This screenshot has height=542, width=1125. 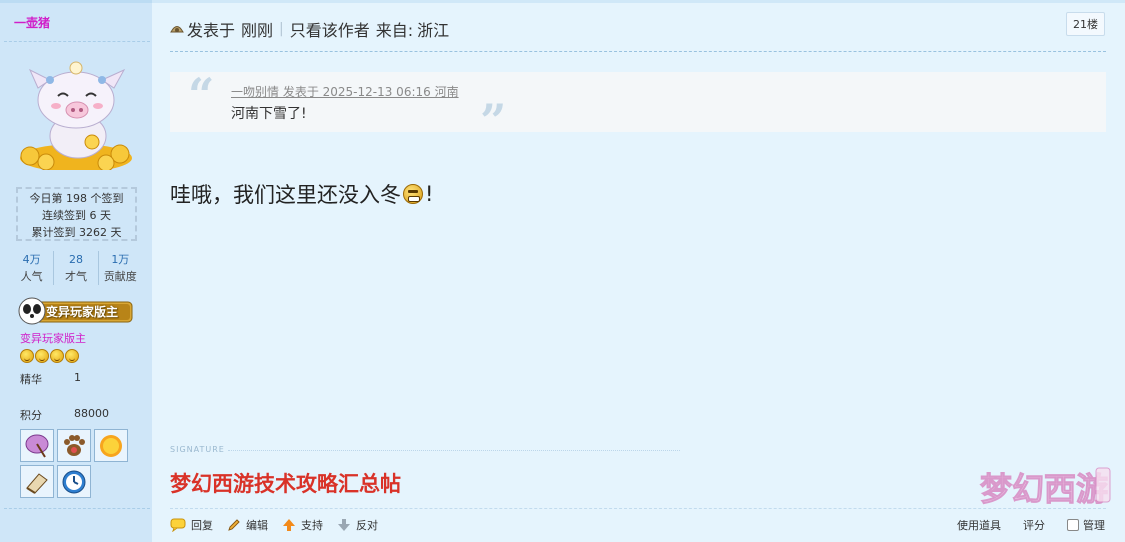 What do you see at coordinates (119, 268) in the screenshot?
I see `stat-contribution: 1万 贡献度` at bounding box center [119, 268].